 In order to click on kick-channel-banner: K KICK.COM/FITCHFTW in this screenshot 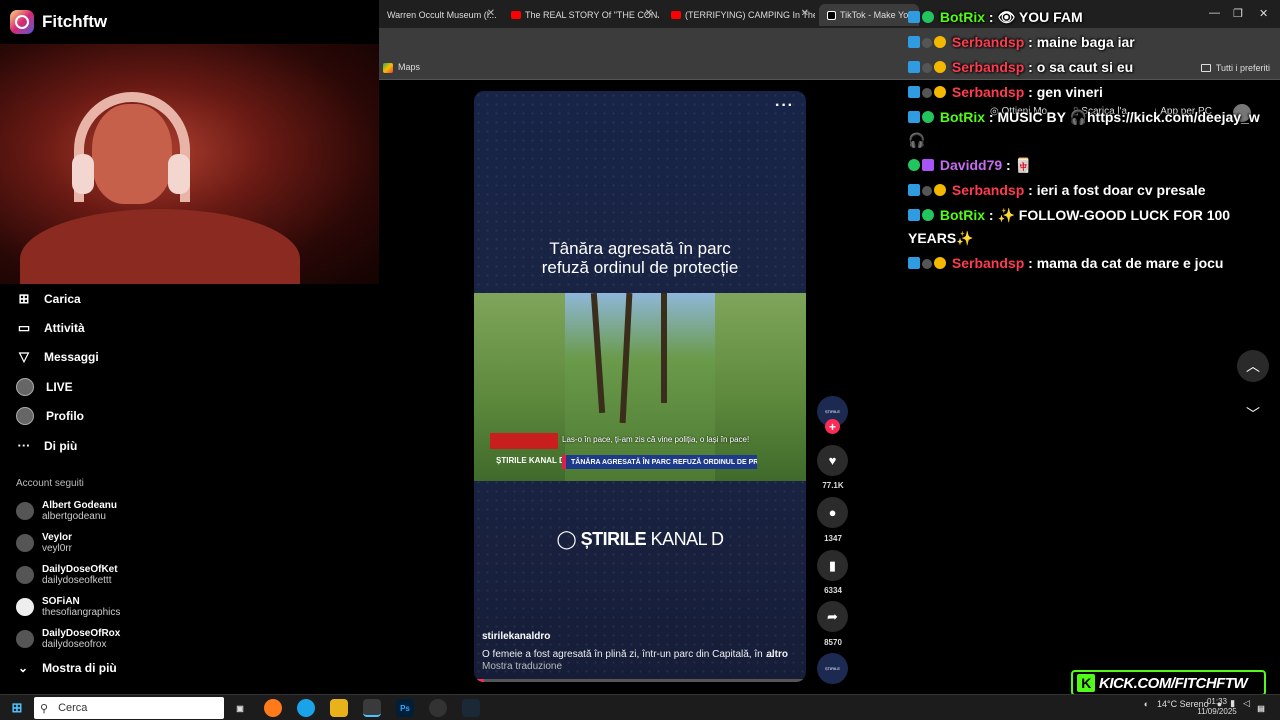, I will do `click(1168, 683)`.